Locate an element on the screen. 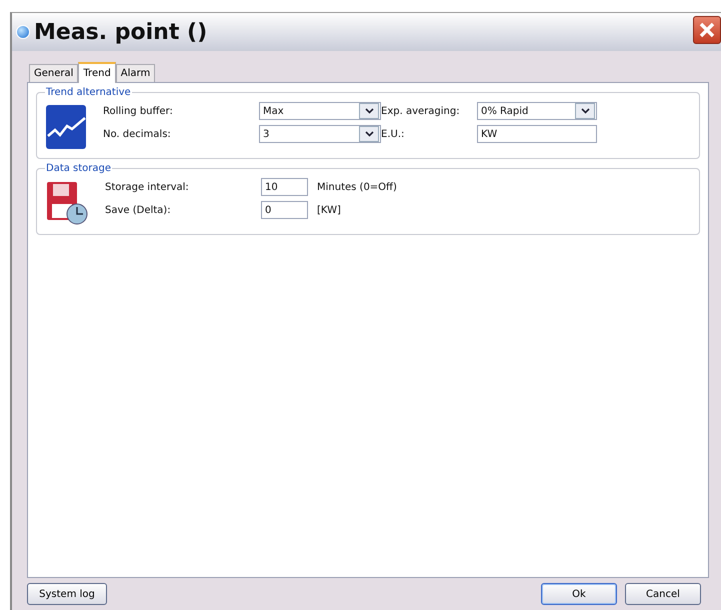  close-icon is located at coordinates (707, 30).